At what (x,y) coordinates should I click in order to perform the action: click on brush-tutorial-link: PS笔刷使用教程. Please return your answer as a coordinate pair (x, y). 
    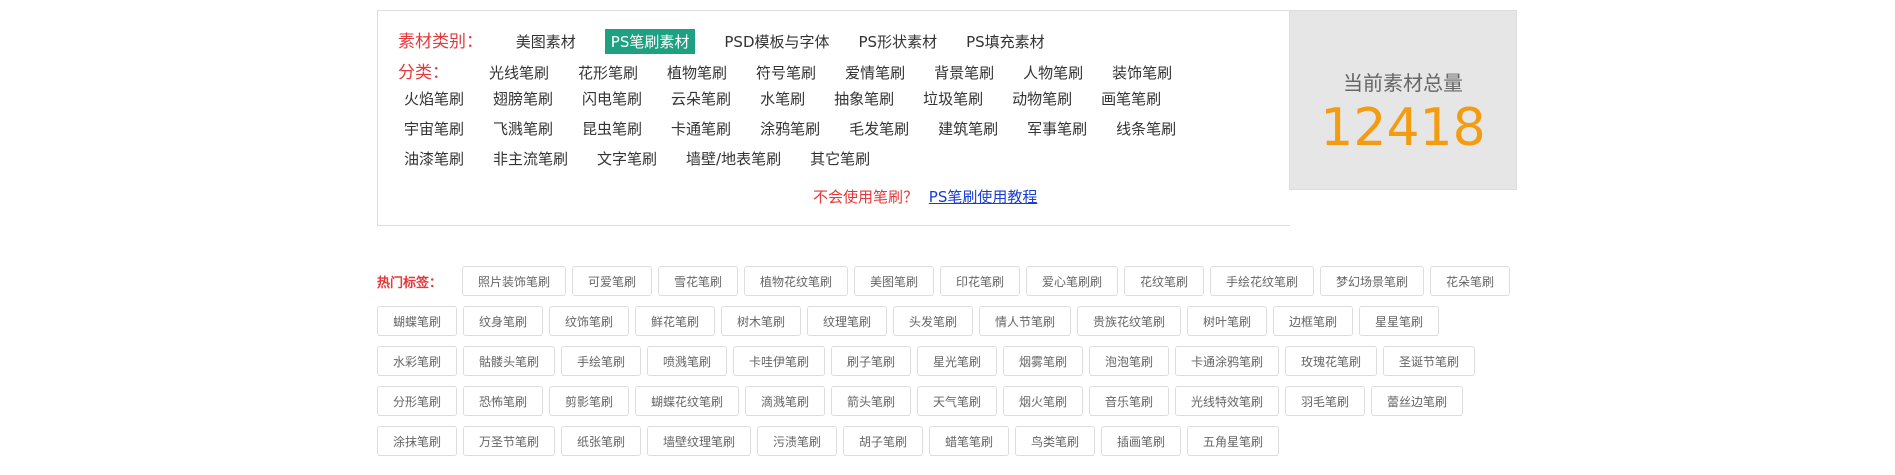
    Looking at the image, I should click on (983, 197).